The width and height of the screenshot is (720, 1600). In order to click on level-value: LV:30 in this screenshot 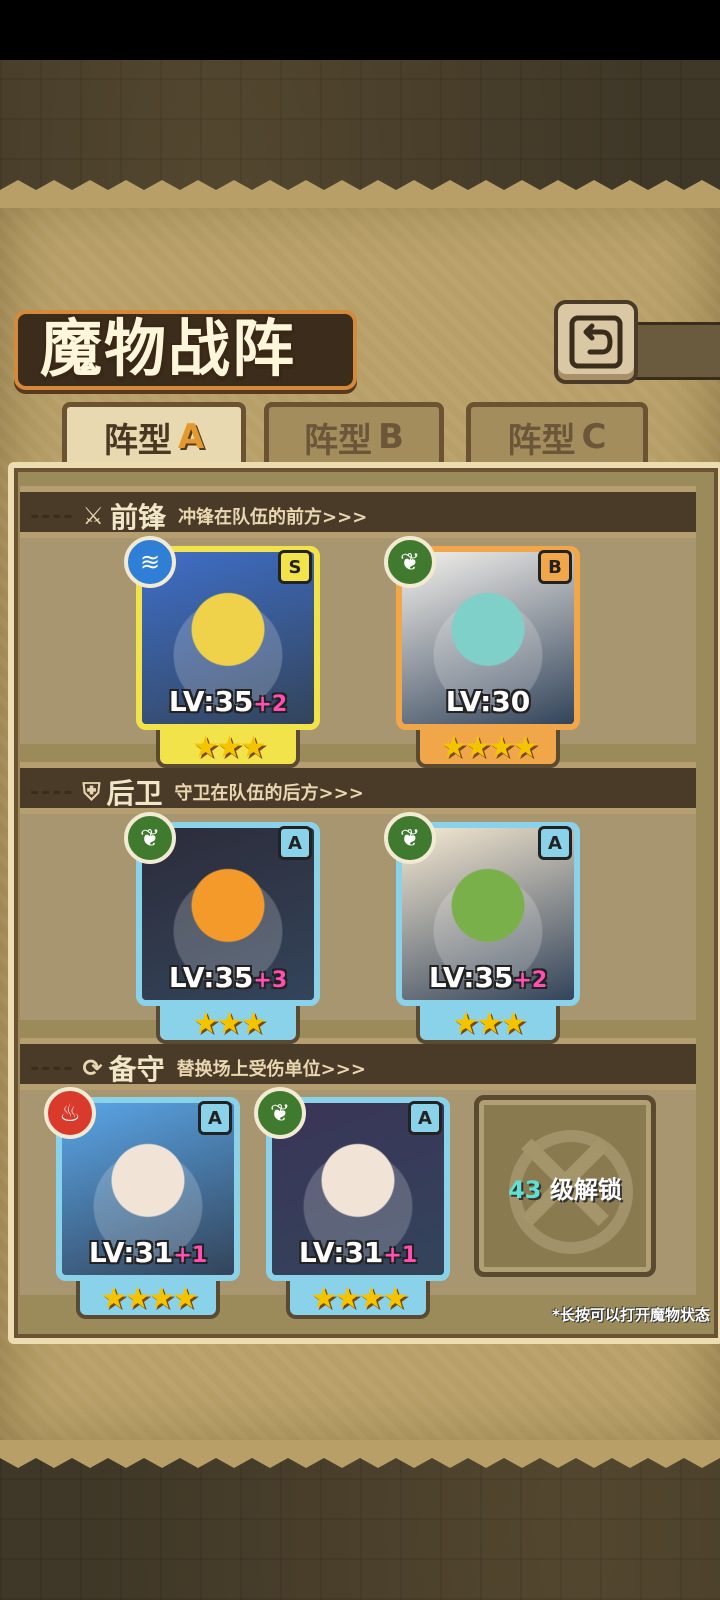, I will do `click(488, 701)`.